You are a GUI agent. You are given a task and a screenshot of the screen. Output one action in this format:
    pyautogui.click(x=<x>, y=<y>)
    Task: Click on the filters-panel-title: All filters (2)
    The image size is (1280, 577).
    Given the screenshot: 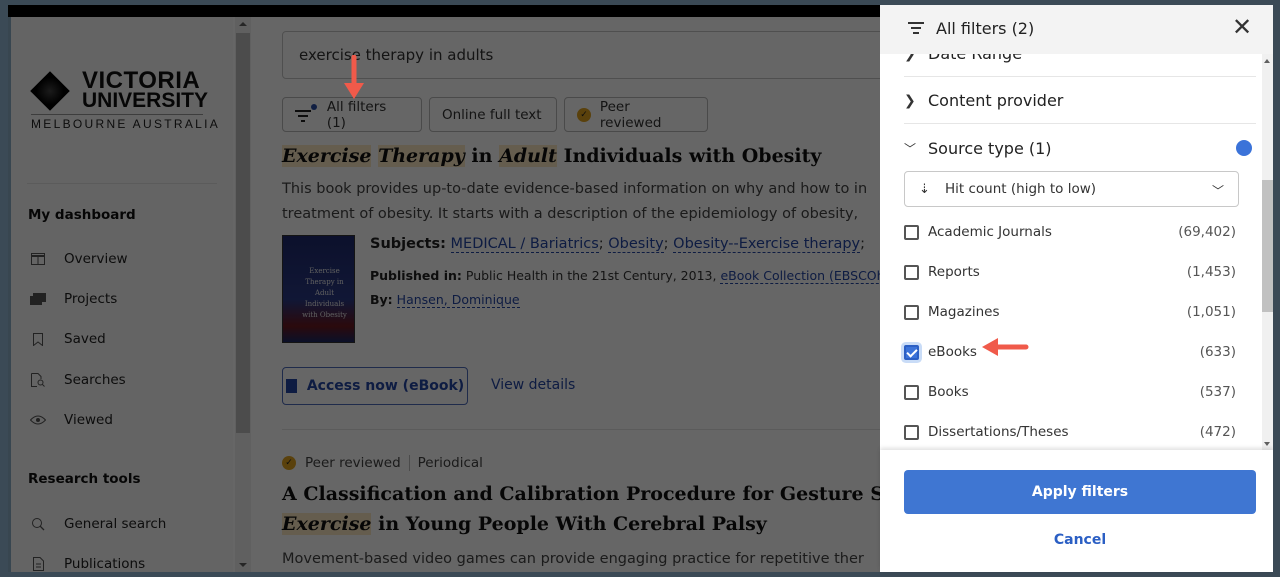 What is the action you would take?
    pyautogui.click(x=985, y=28)
    